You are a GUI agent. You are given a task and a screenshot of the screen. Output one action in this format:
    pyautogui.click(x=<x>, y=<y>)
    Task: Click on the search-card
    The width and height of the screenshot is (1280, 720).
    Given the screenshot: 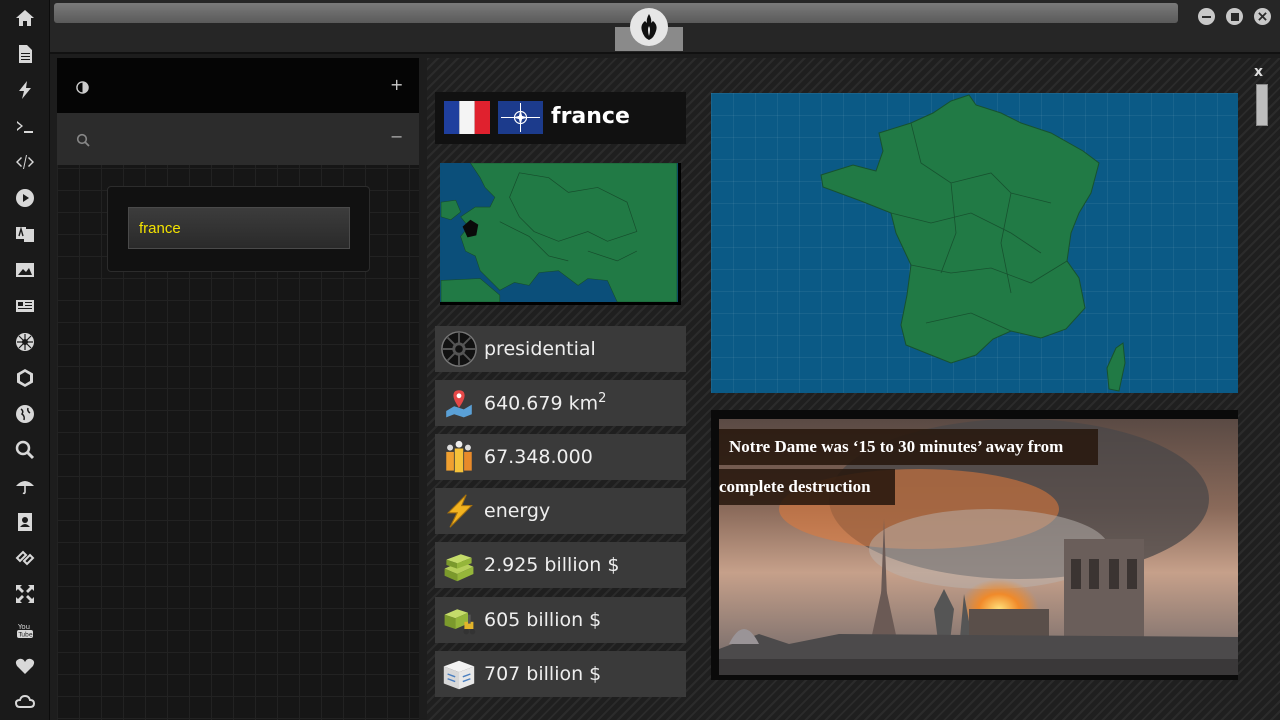 What is the action you would take?
    pyautogui.click(x=238, y=229)
    